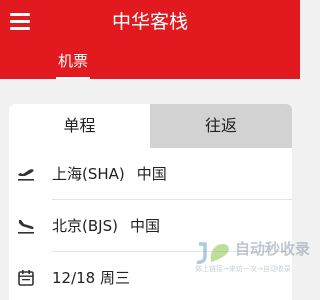 The width and height of the screenshot is (320, 300). What do you see at coordinates (221, 126) in the screenshot?
I see `tab-round-trip: 往返` at bounding box center [221, 126].